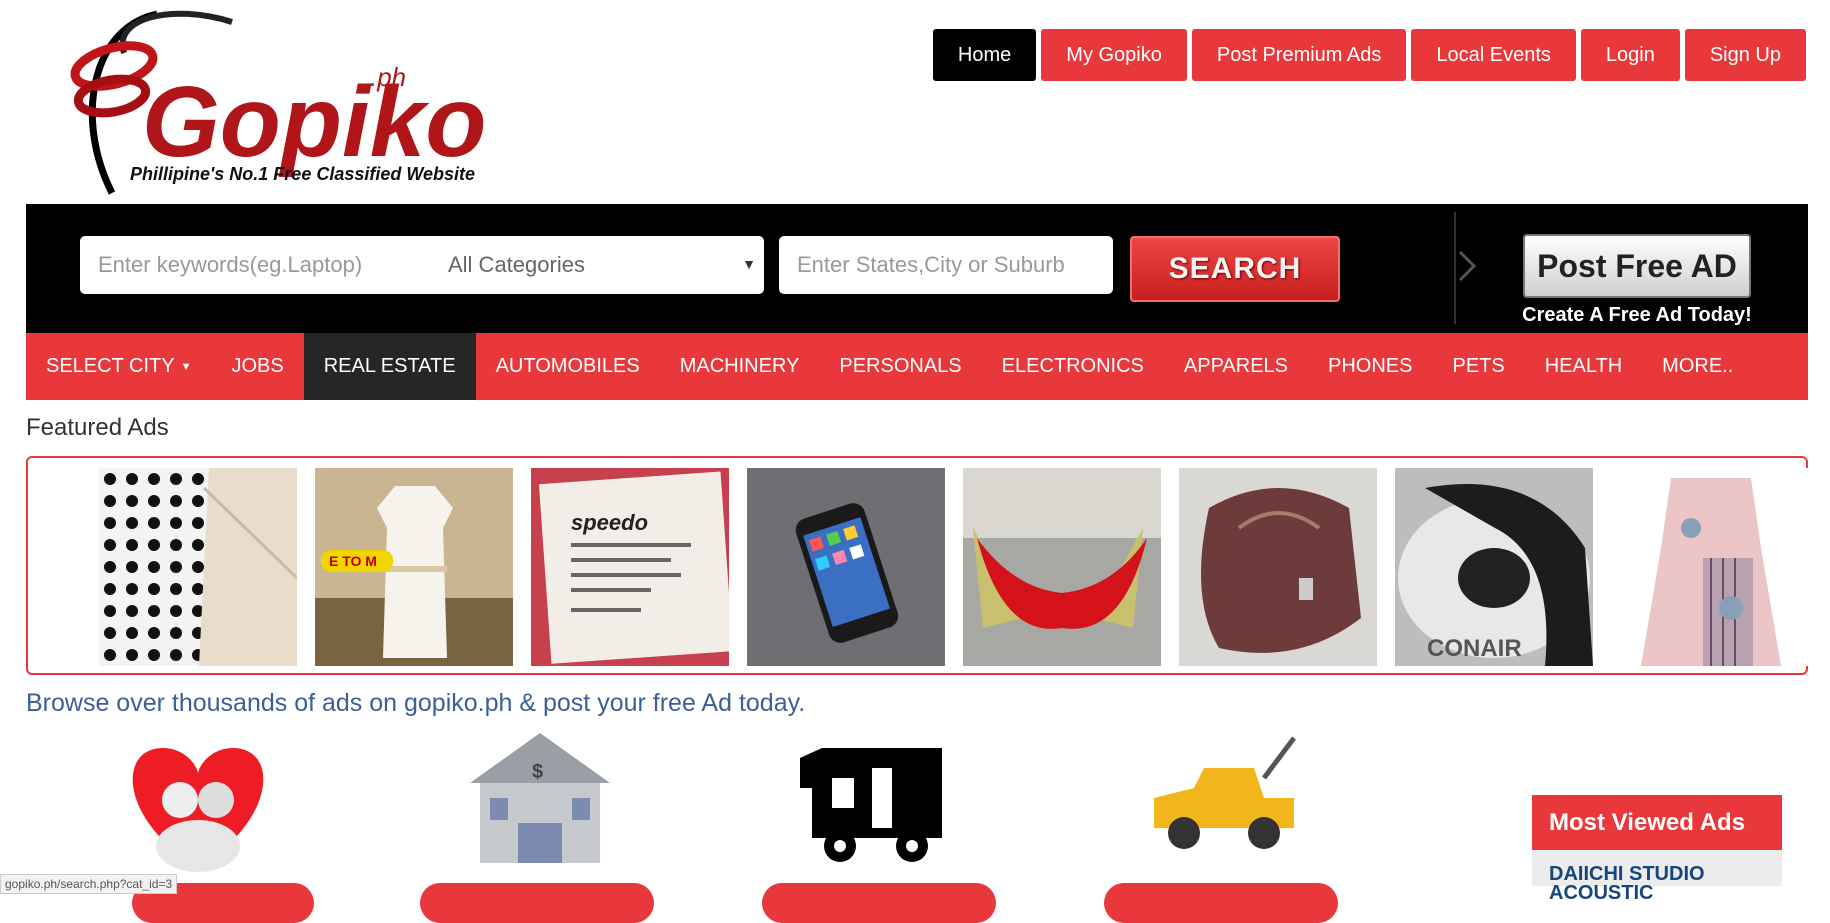  What do you see at coordinates (630, 567) in the screenshot?
I see `featured-ad-speedo-tag: speedo` at bounding box center [630, 567].